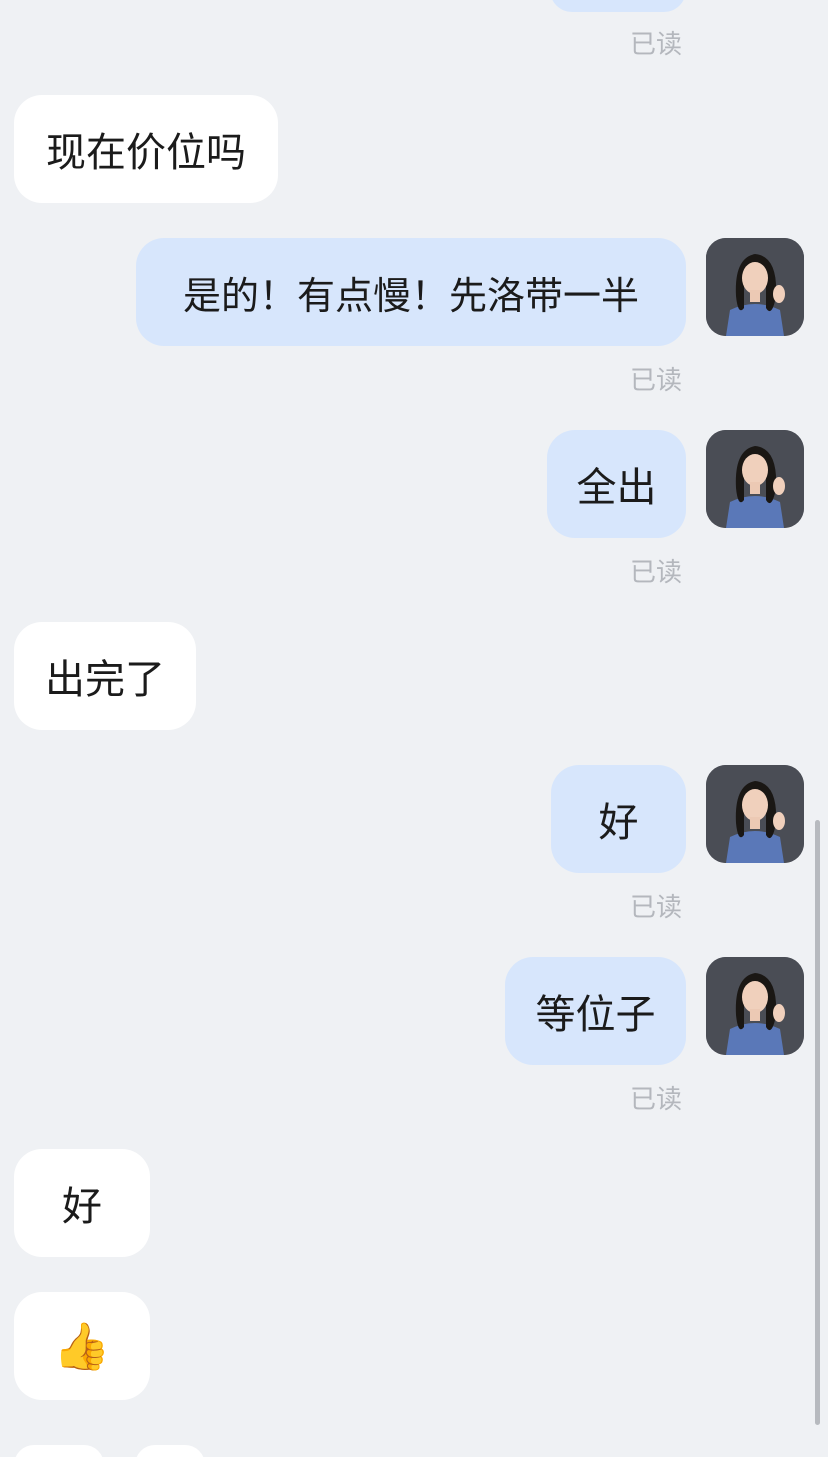  What do you see at coordinates (817, 1122) in the screenshot?
I see `scrollbar-thumb` at bounding box center [817, 1122].